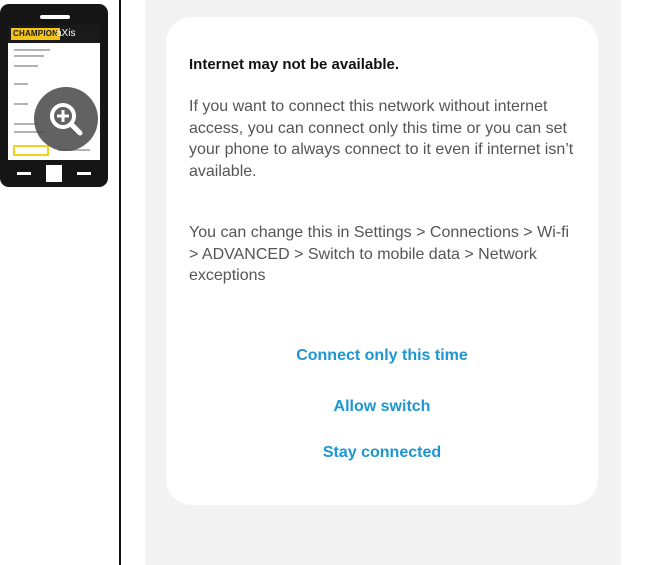 This screenshot has width=645, height=565. I want to click on phone-illustration: CHAMPION aXis, so click(54, 95).